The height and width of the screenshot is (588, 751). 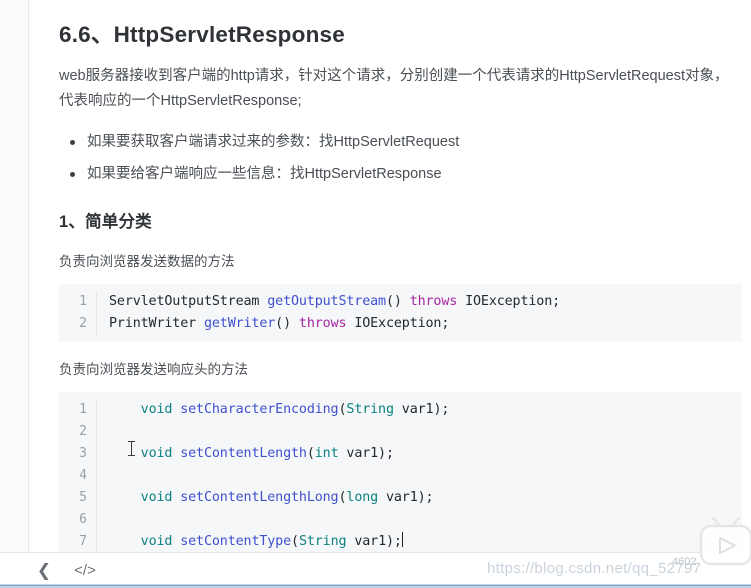 I want to click on code-line-text: void setContentLengthLong(long var1);, so click(x=265, y=498).